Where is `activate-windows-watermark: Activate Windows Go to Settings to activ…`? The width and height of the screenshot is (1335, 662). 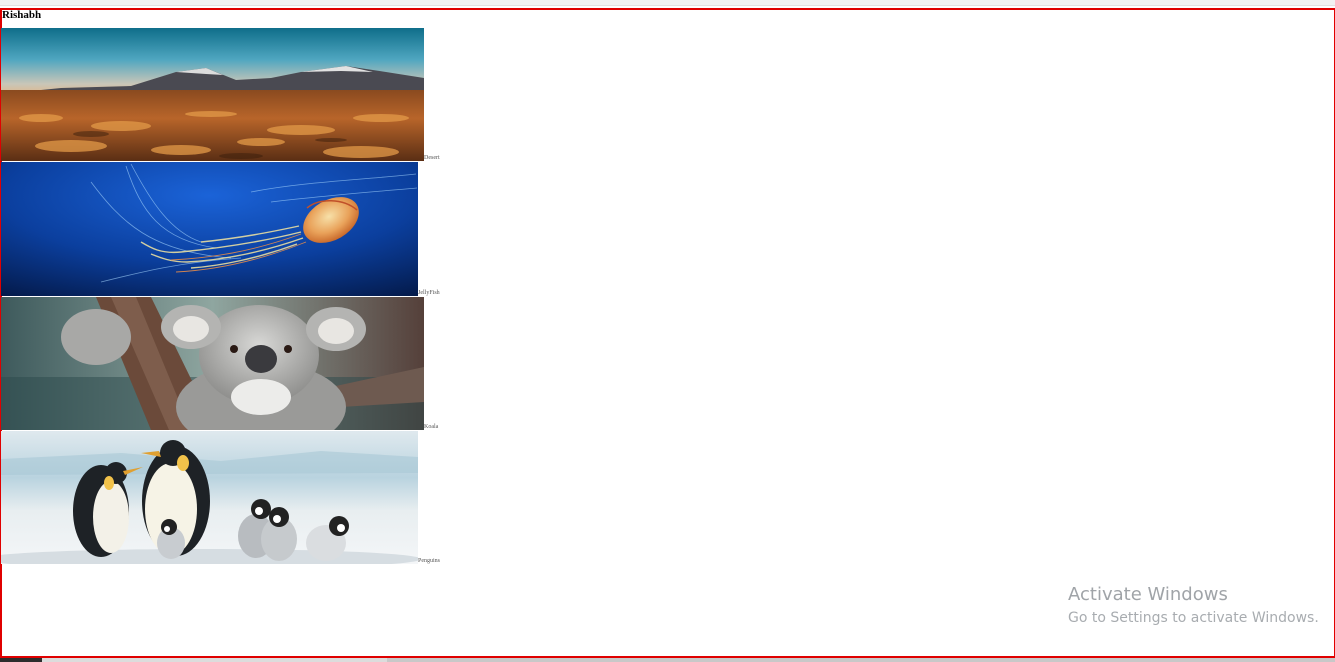
activate-windows-watermark: Activate Windows Go to Settings to activ… is located at coordinates (1193, 606).